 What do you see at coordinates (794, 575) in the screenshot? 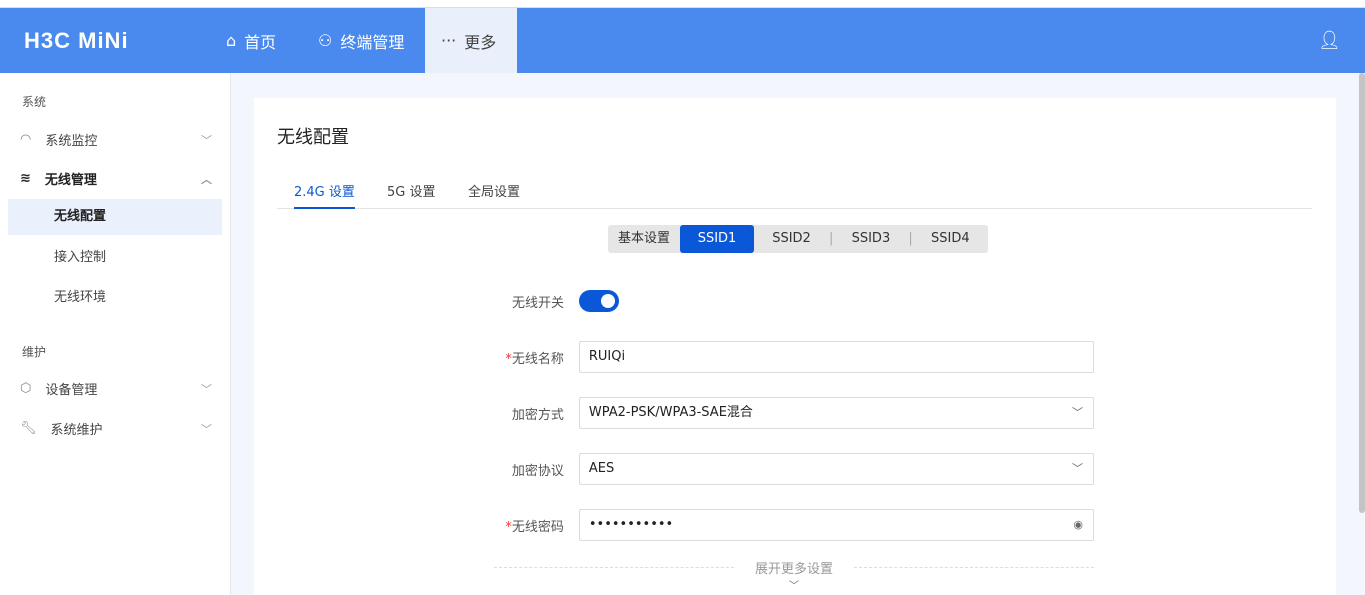
I see `expand-more-settings: 展开更多设置 ﹀` at bounding box center [794, 575].